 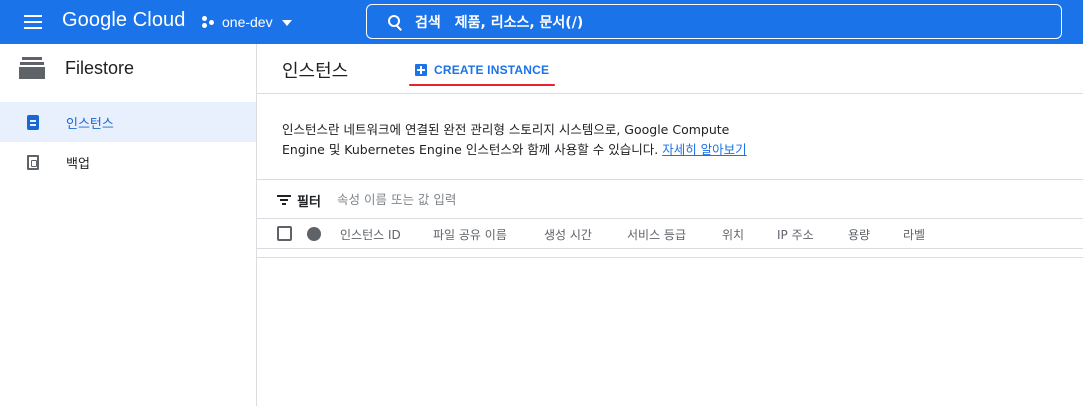 I want to click on project-name: one-dev, so click(x=247, y=22).